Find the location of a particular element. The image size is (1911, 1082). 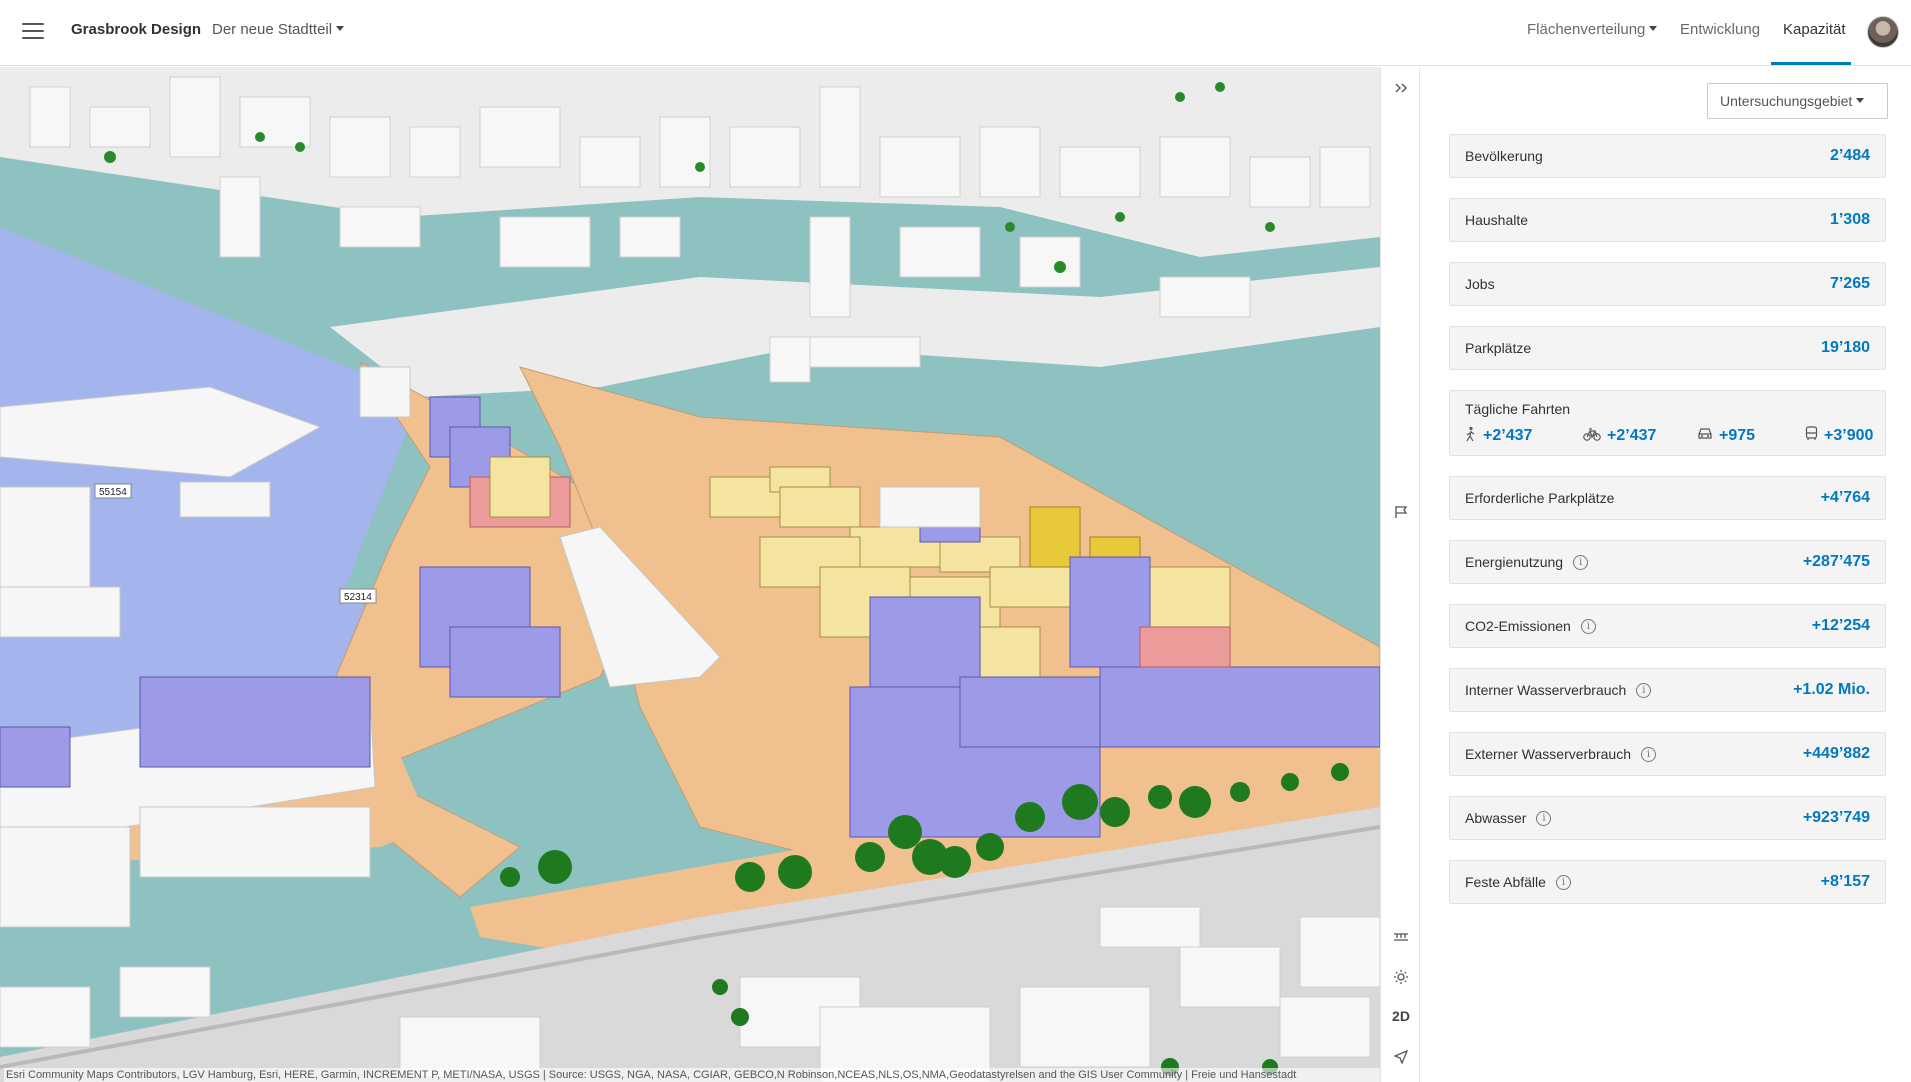

metric-label: Interner Wasserverbrauch i is located at coordinates (1558, 690).